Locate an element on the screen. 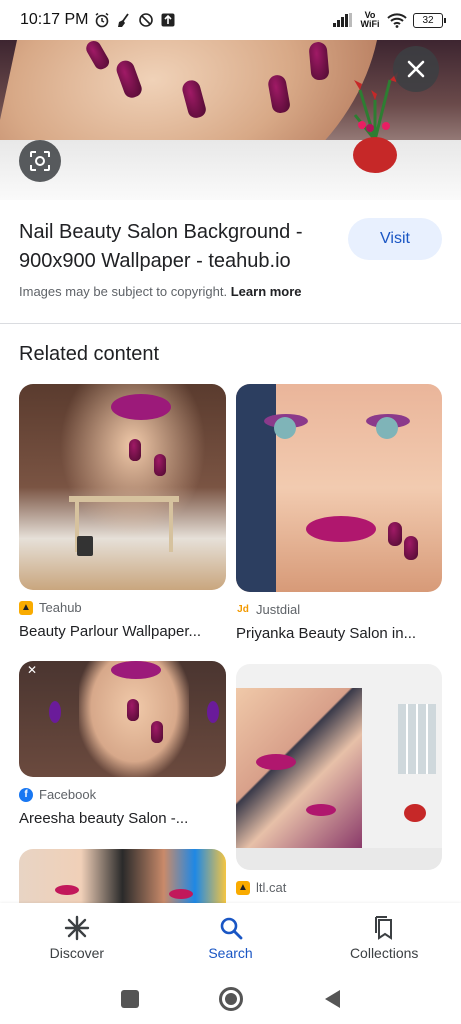 The image size is (461, 1024). wifi-icon is located at coordinates (397, 20).